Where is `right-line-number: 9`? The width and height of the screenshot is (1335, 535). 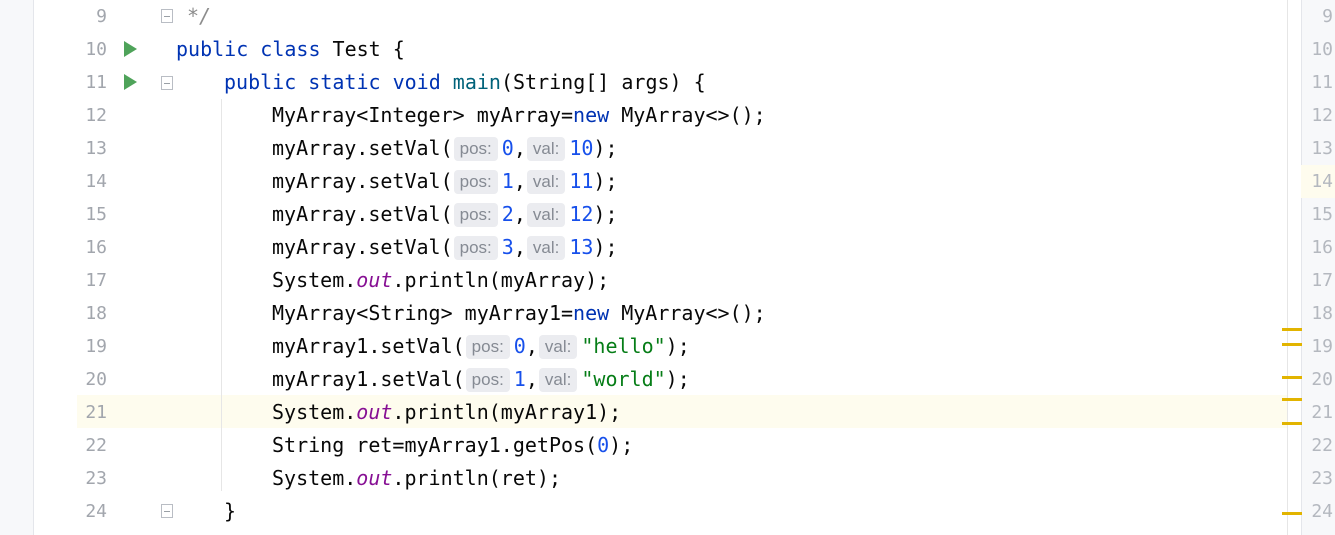 right-line-number: 9 is located at coordinates (1327, 16).